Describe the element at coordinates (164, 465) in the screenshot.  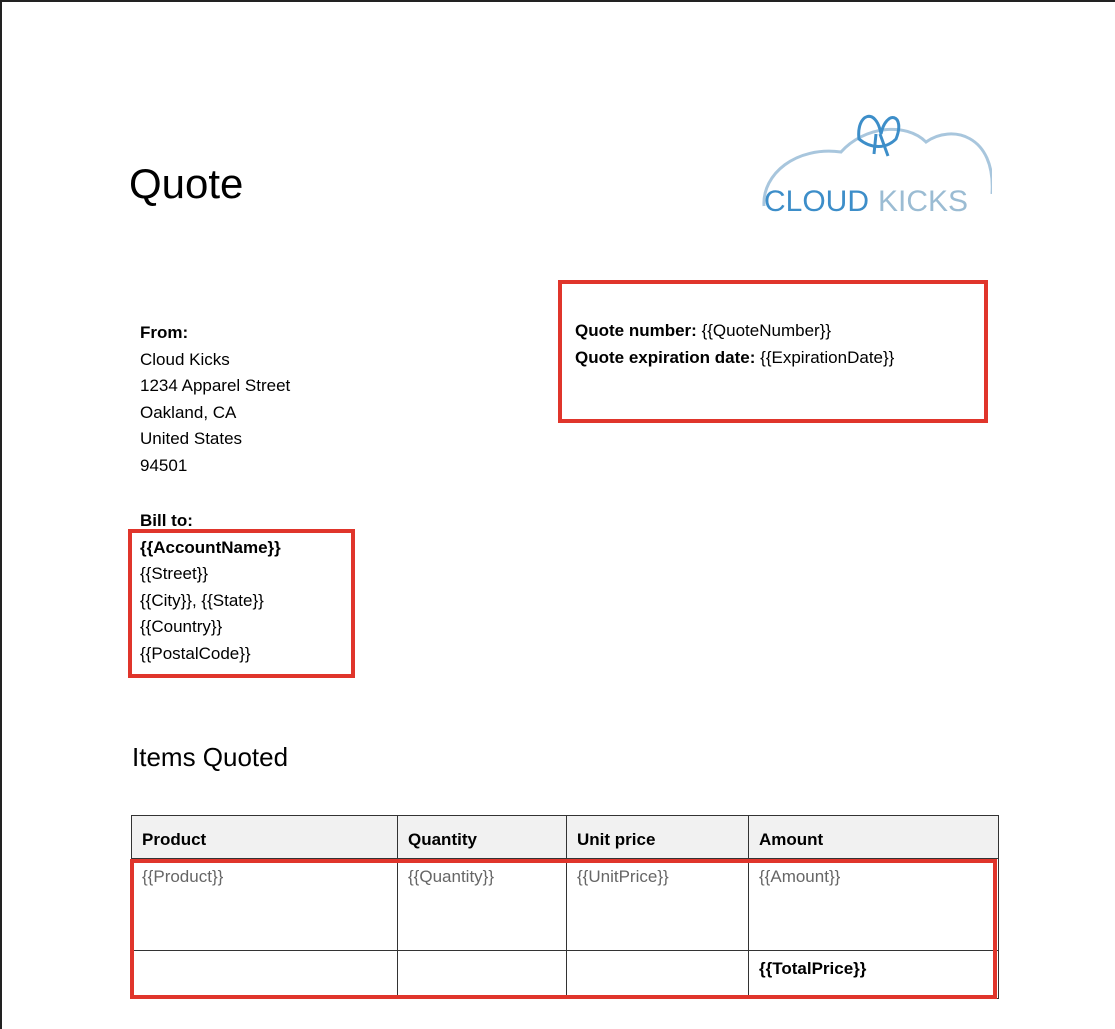
I see `from-line: 94501` at that location.